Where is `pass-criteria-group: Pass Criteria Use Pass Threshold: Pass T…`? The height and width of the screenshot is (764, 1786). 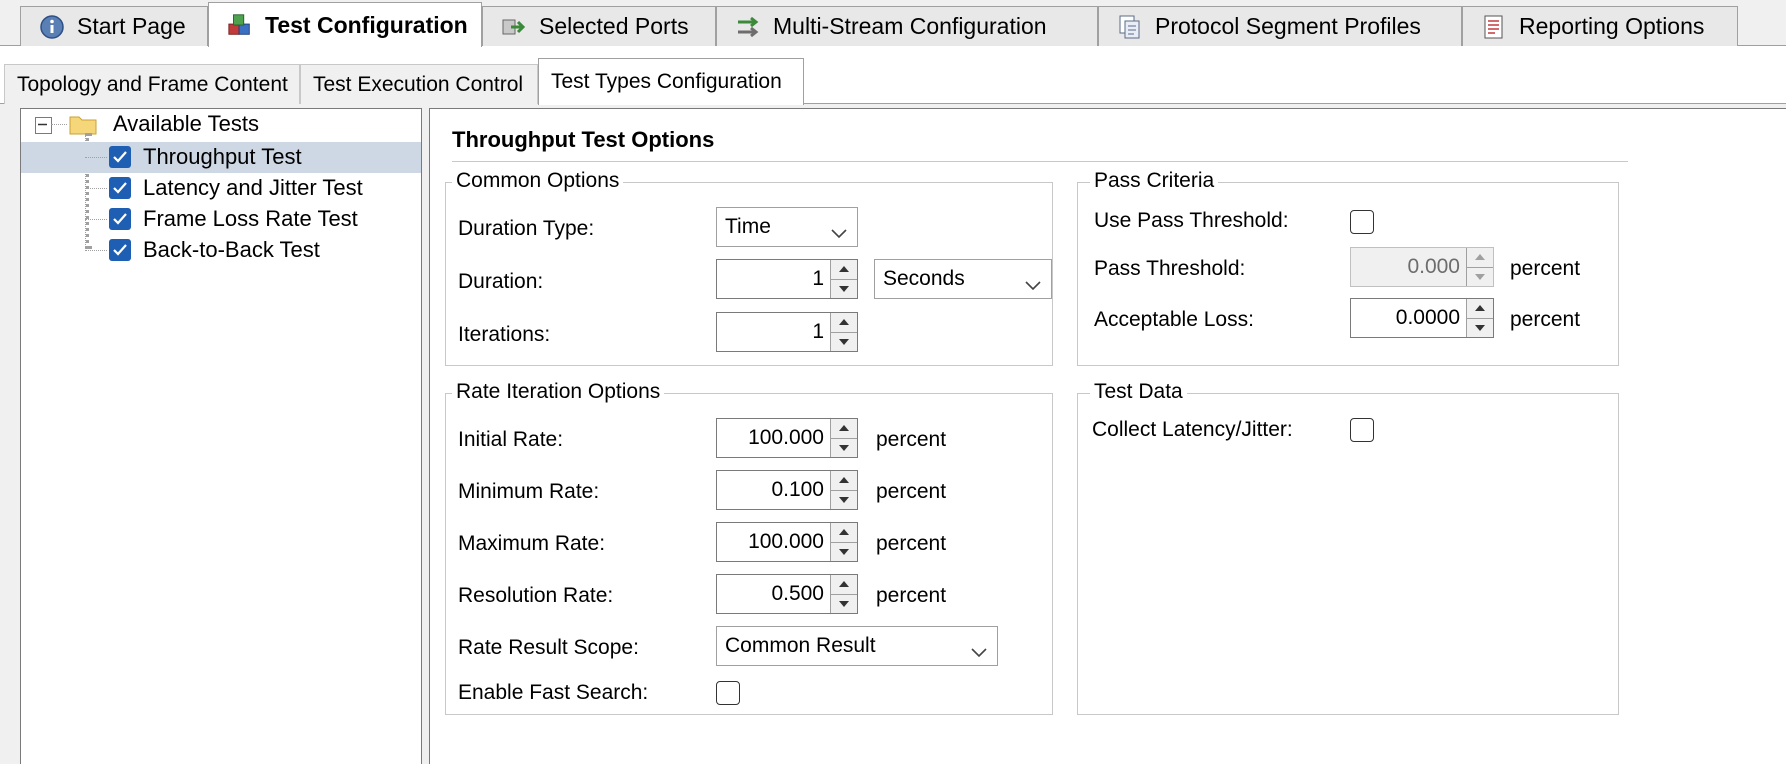 pass-criteria-group: Pass Criteria Use Pass Threshold: Pass T… is located at coordinates (1348, 267).